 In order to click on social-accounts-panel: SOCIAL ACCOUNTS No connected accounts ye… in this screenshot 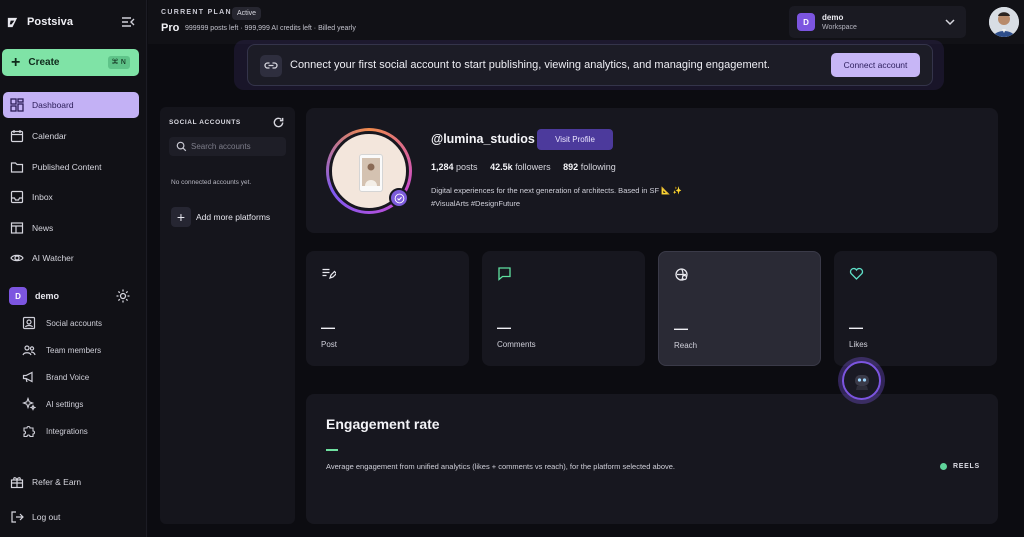, I will do `click(227, 315)`.